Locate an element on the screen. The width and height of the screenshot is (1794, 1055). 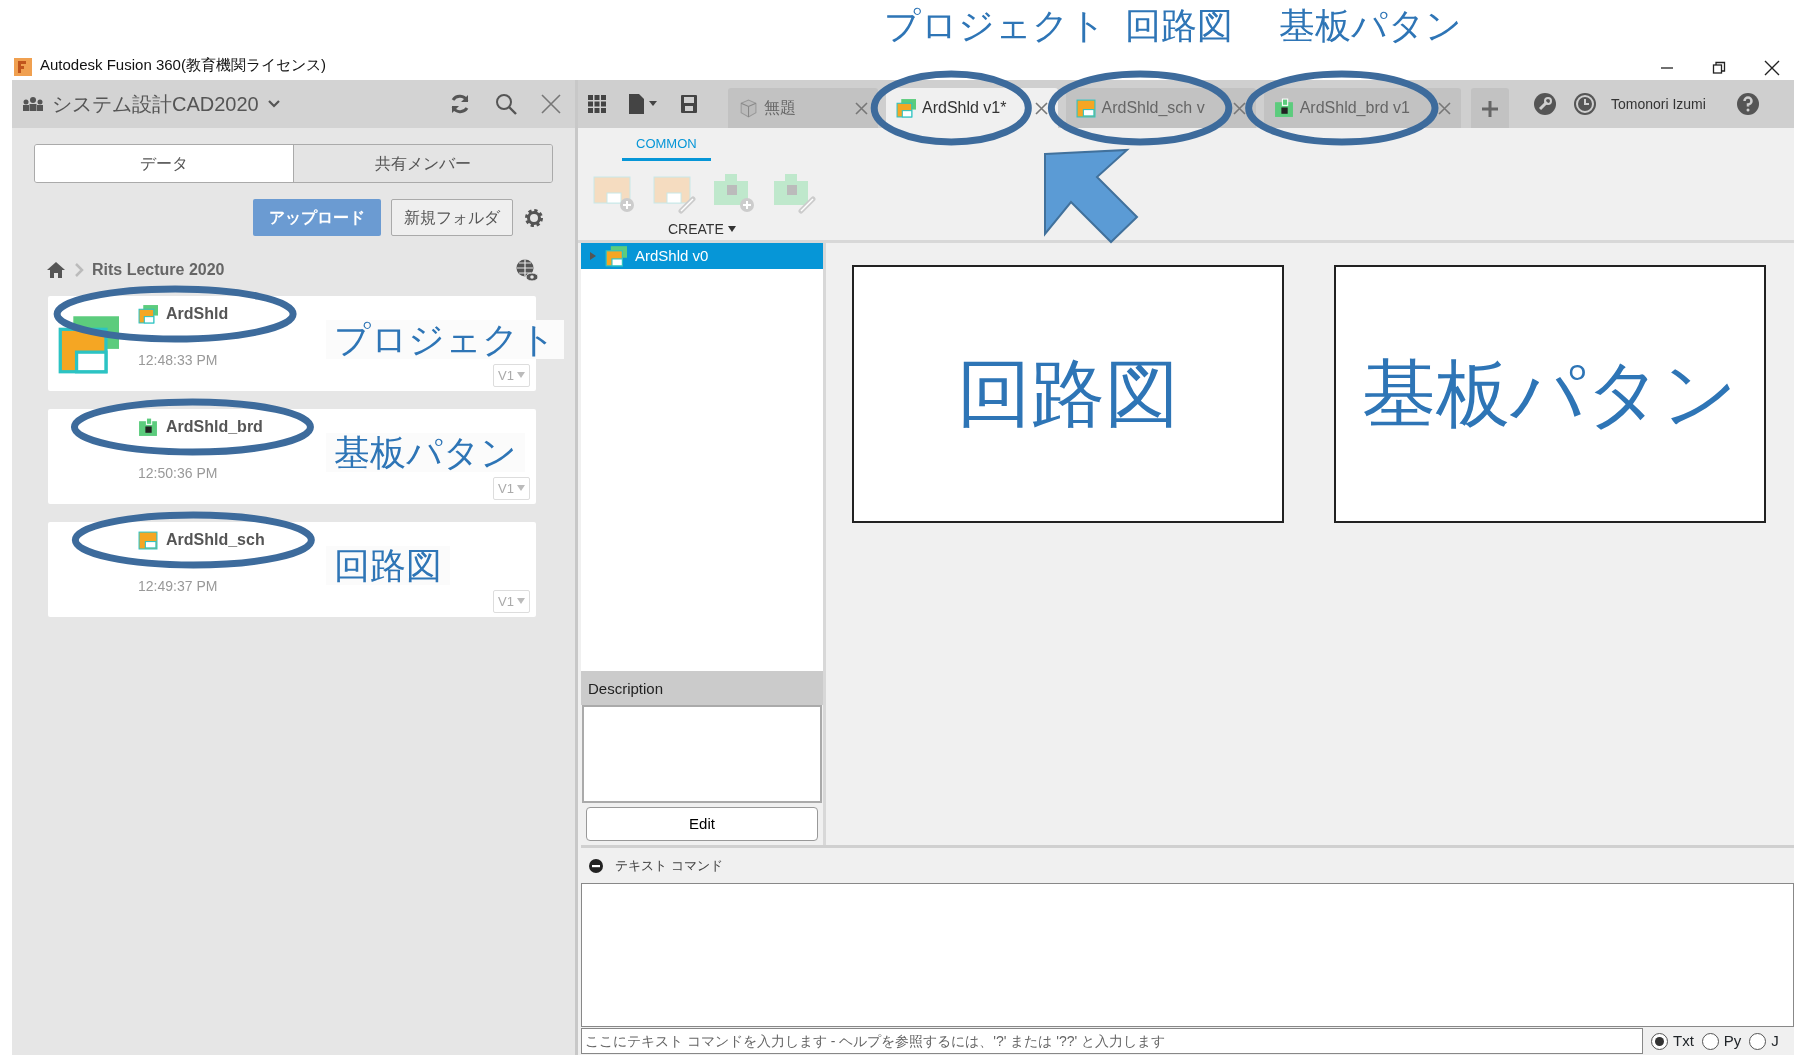
close-icon is located at coordinates (1772, 68).